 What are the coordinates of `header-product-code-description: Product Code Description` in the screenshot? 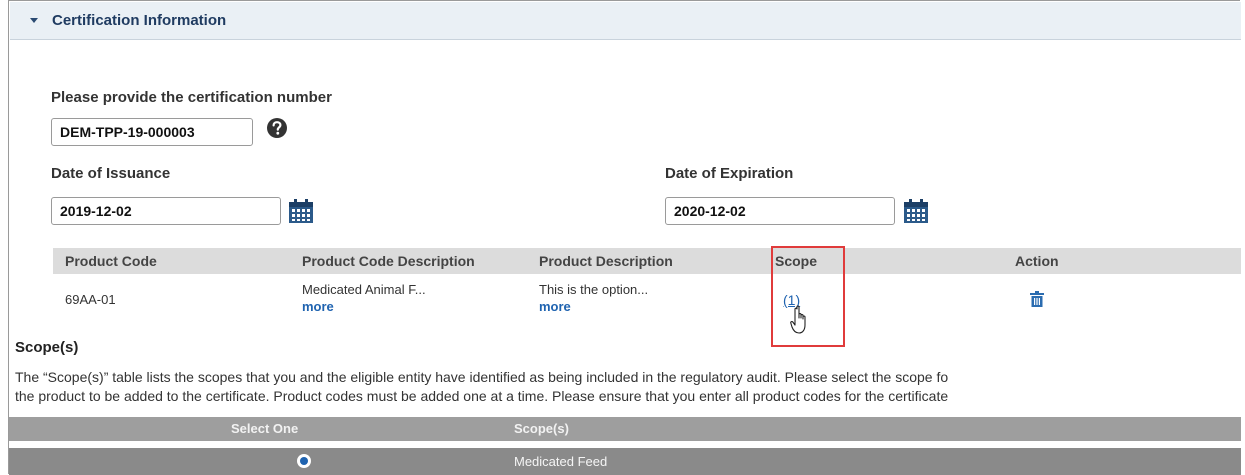 It's located at (388, 261).